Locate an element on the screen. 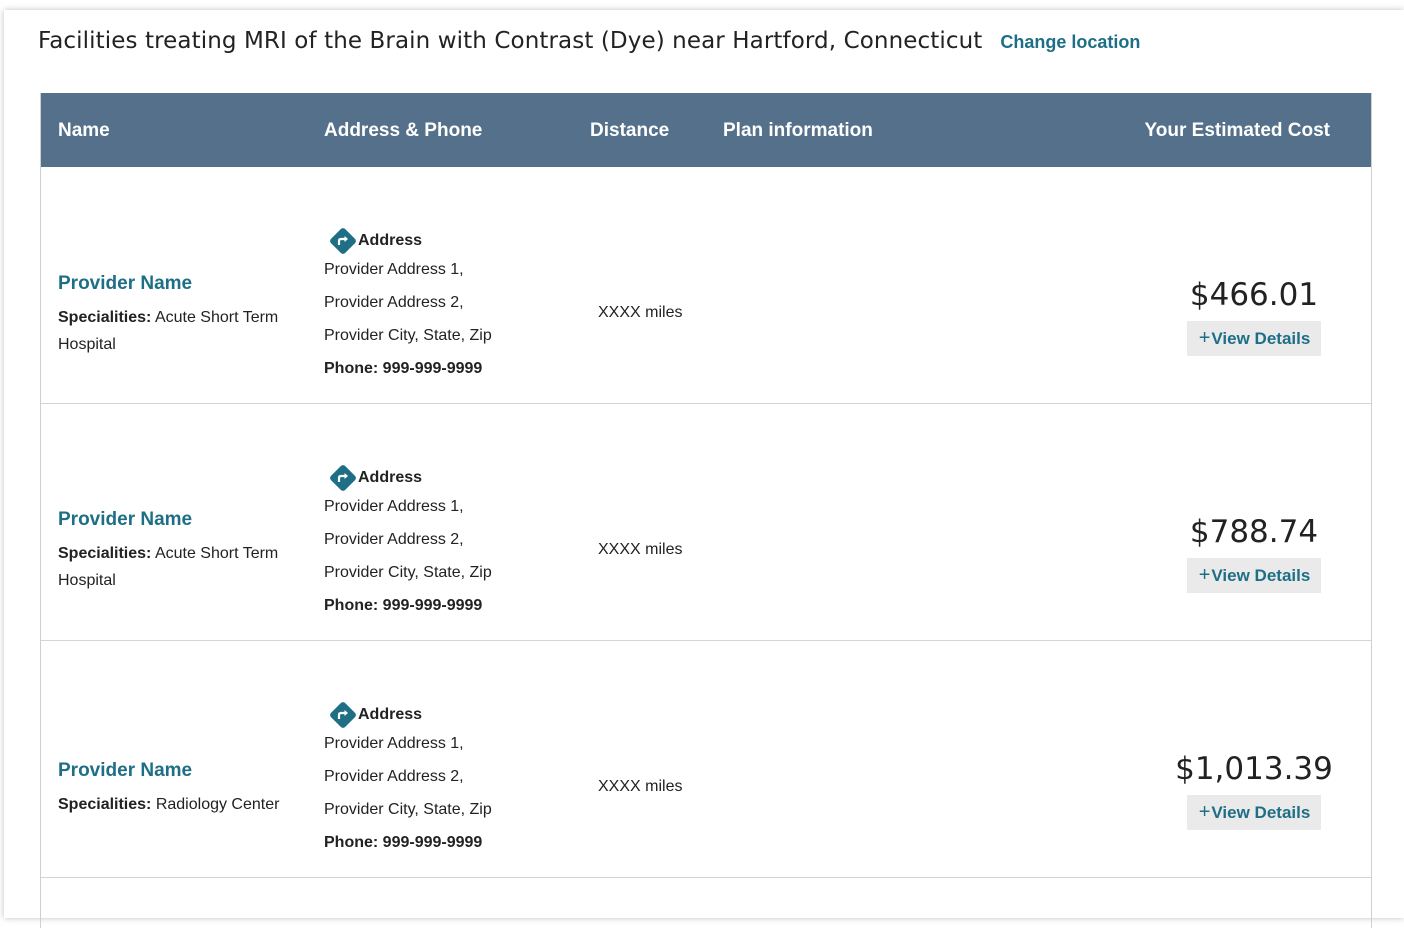  column-header-plan: Plan information is located at coordinates (798, 130).